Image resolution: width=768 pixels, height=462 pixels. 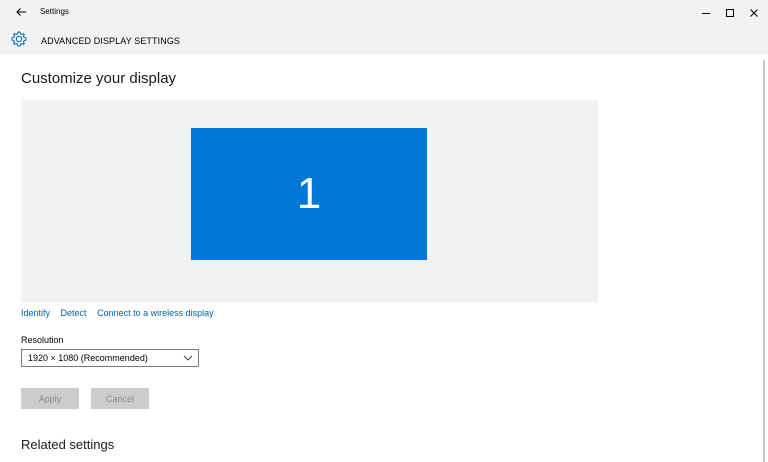 I want to click on detect-link: Detect, so click(x=74, y=313).